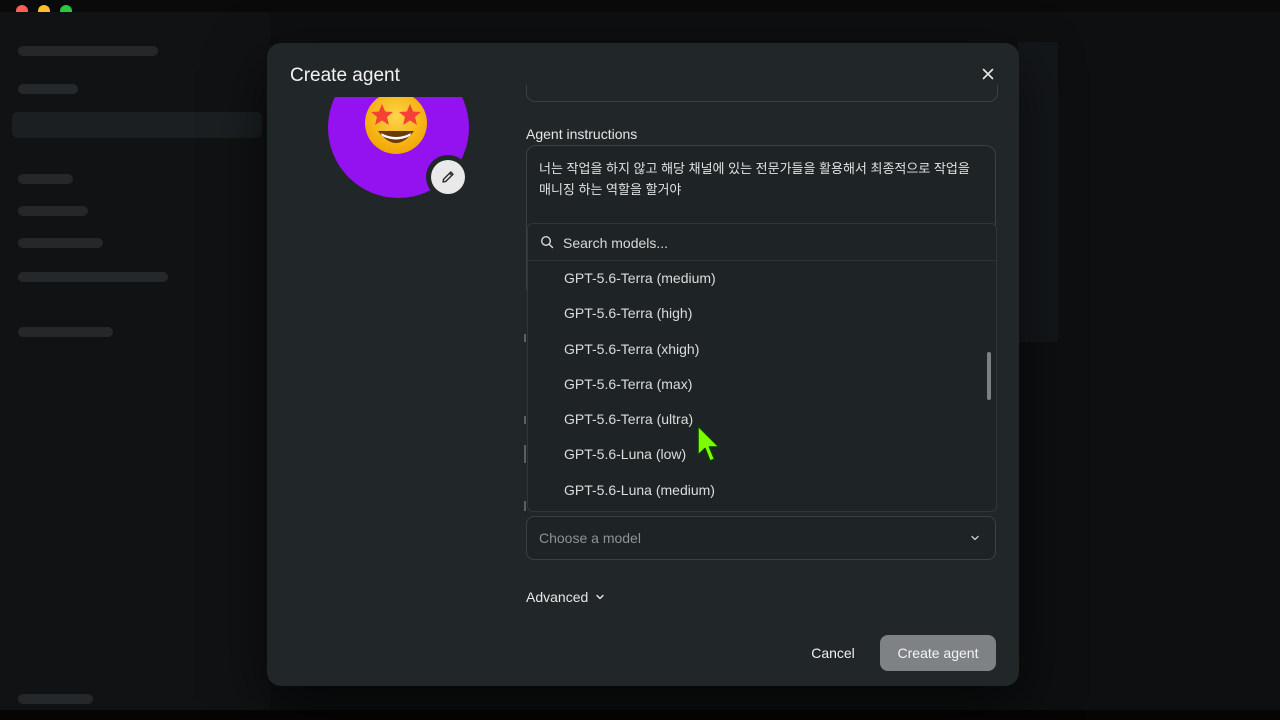 The width and height of the screenshot is (1280, 720). What do you see at coordinates (762, 454) in the screenshot?
I see `model-option: GPT-5.6-Luna (low)` at bounding box center [762, 454].